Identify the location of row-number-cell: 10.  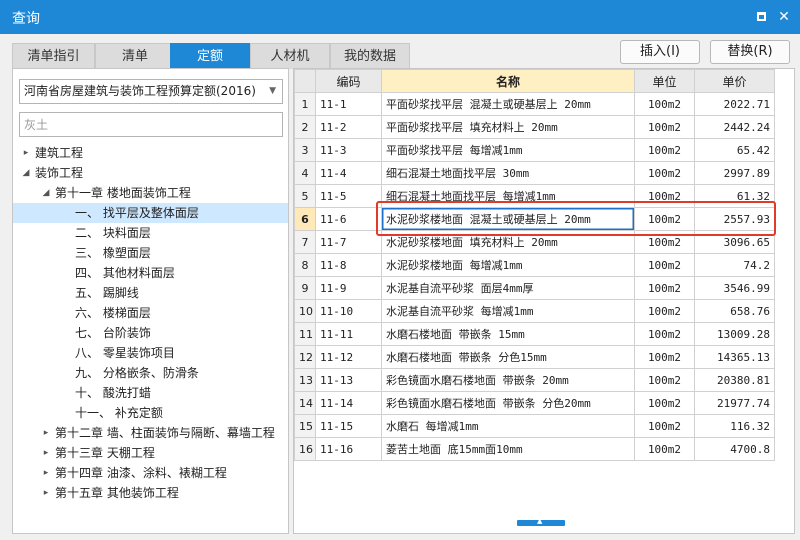
(305, 311).